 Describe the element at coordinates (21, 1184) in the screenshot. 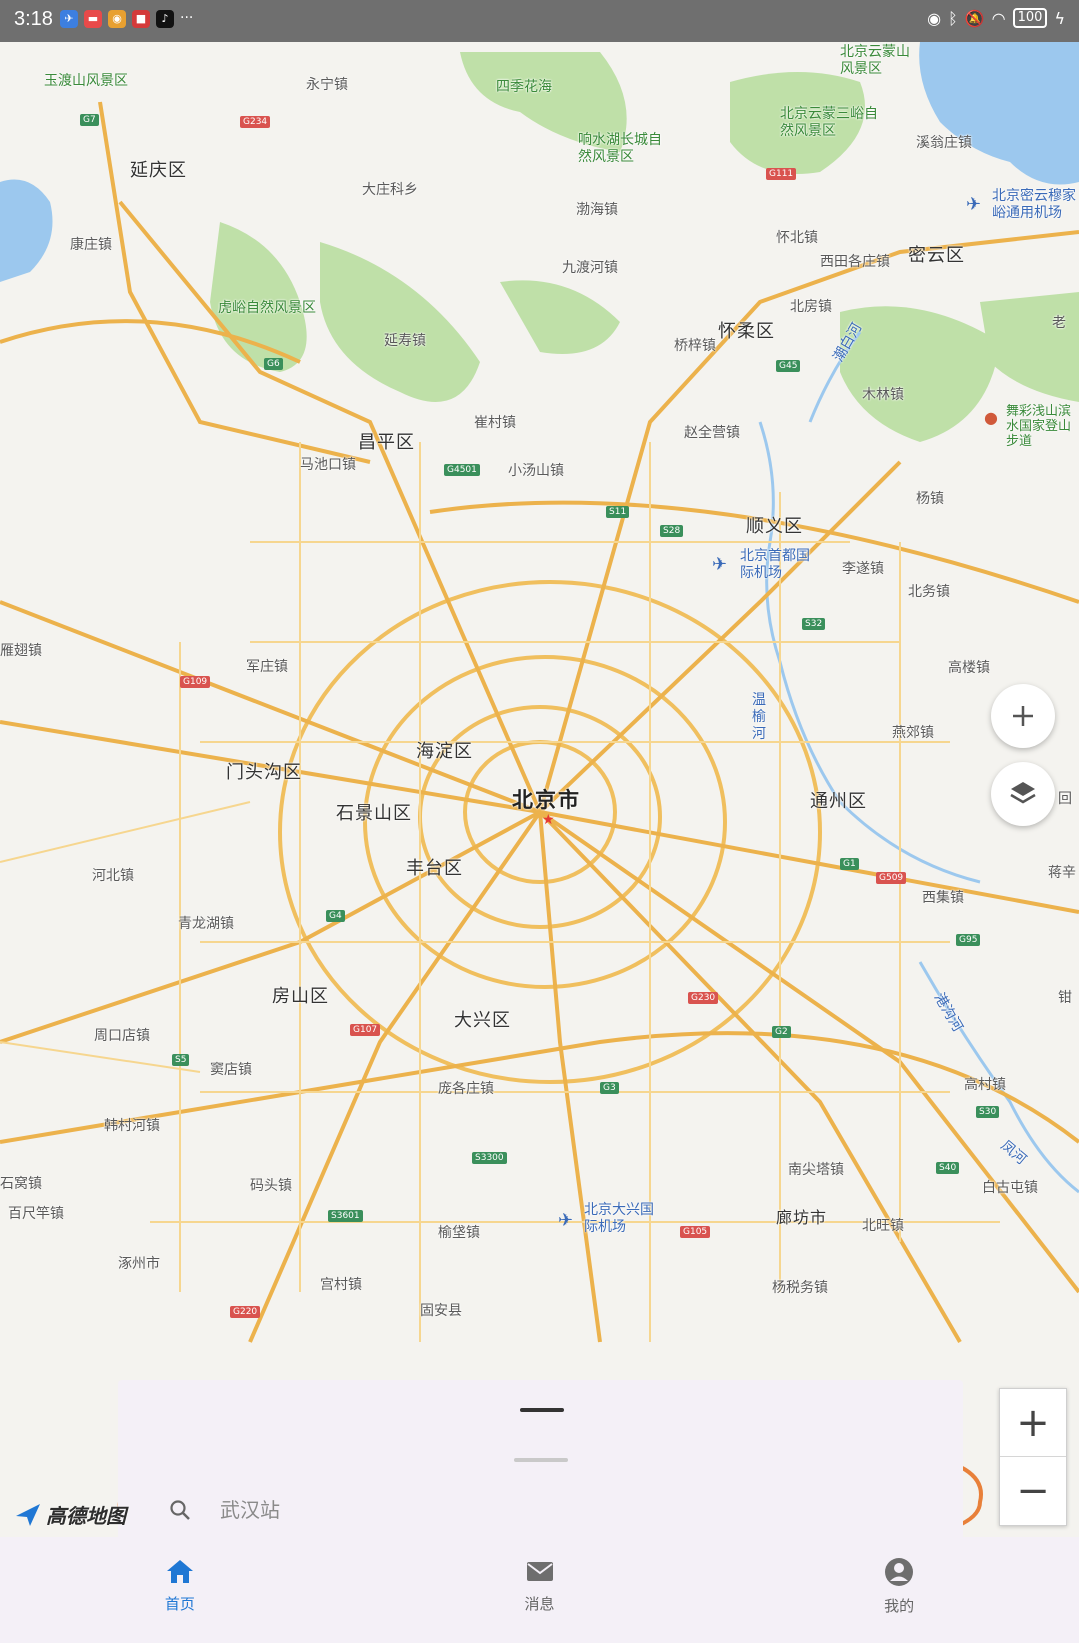

I see `town-label: 石窝镇` at that location.